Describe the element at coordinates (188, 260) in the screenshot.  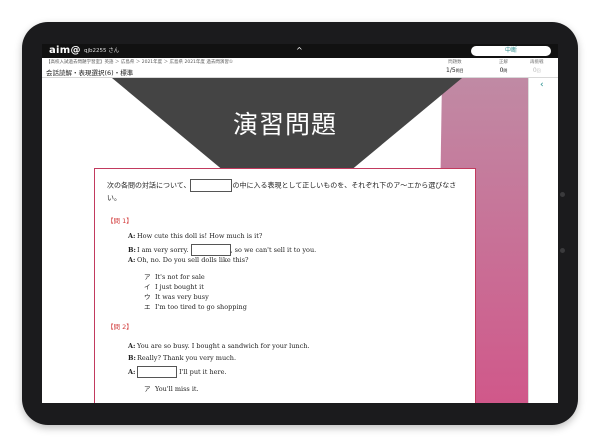
I see `dialogue-line: A: Oh, no. Do you sell dolls like this?` at that location.